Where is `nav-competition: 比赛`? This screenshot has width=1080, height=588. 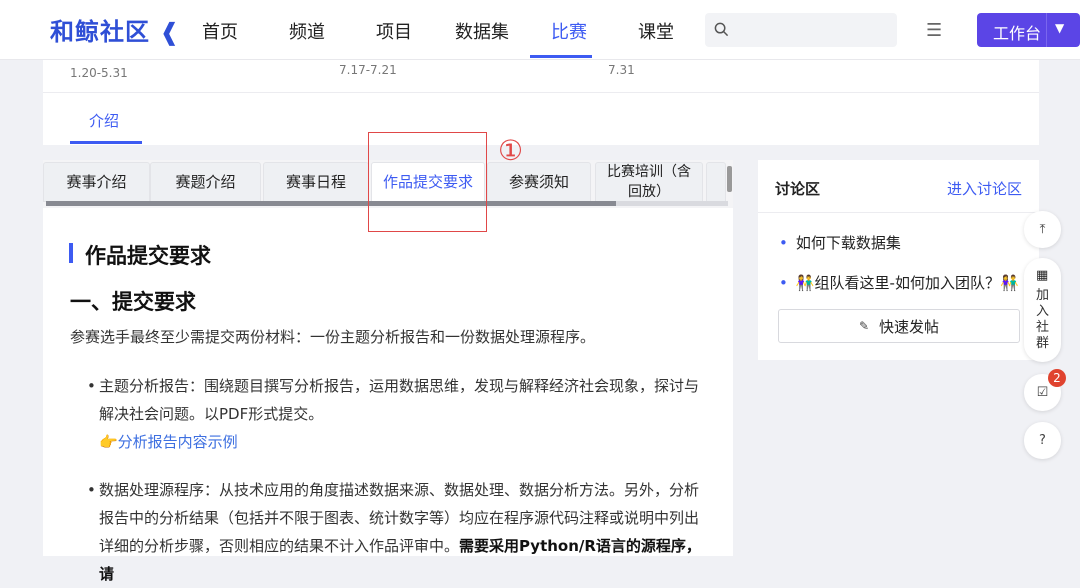
nav-competition: 比赛 is located at coordinates (569, 31).